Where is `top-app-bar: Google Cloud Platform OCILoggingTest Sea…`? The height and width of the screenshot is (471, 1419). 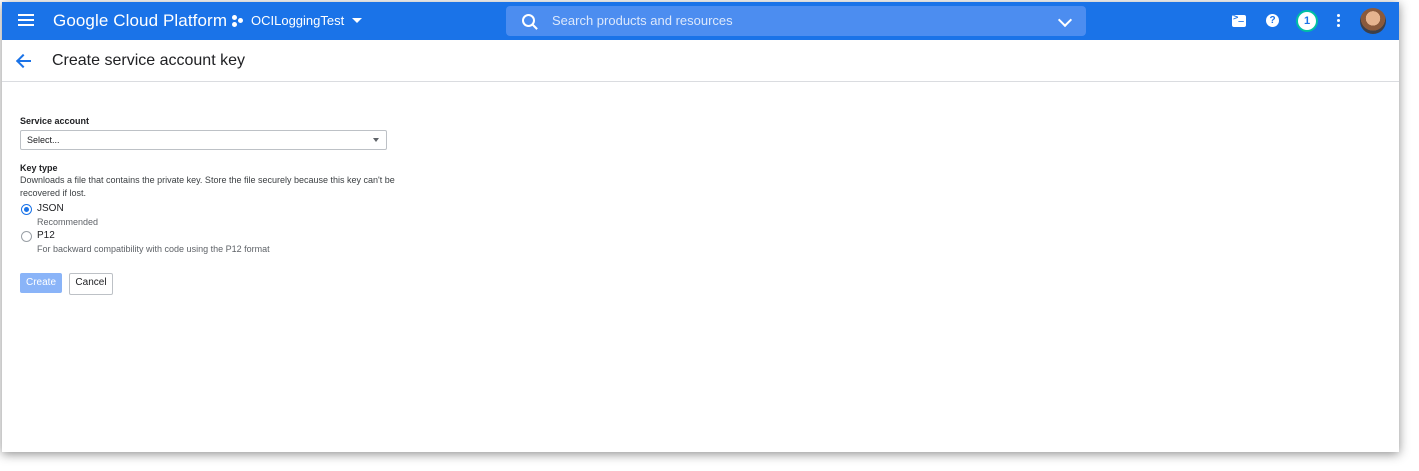
top-app-bar: Google Cloud Platform OCILoggingTest Sea… is located at coordinates (700, 21).